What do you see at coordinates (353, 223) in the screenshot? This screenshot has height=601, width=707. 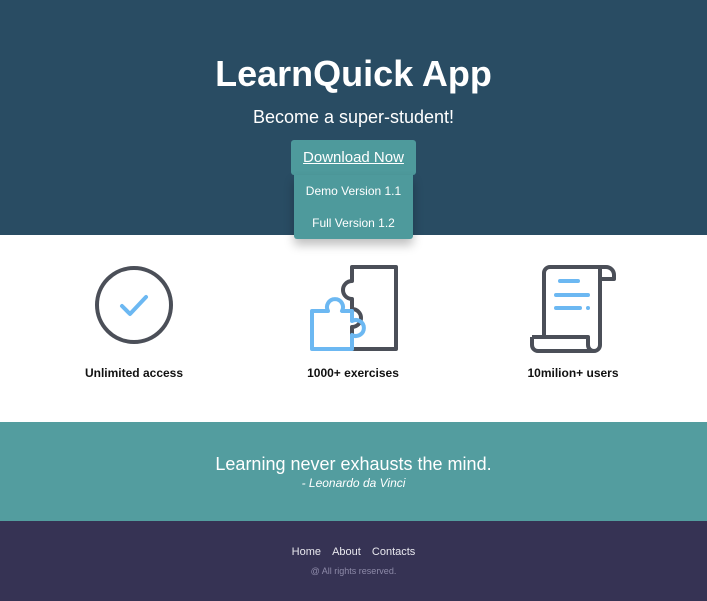 I see `dropdown-item-full-version: Full Version 1.2` at bounding box center [353, 223].